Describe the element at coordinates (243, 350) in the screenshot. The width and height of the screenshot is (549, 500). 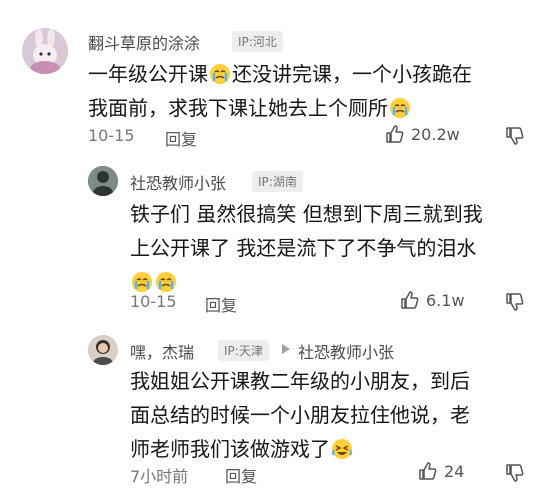
I see `ip-badge: IP:天津` at that location.